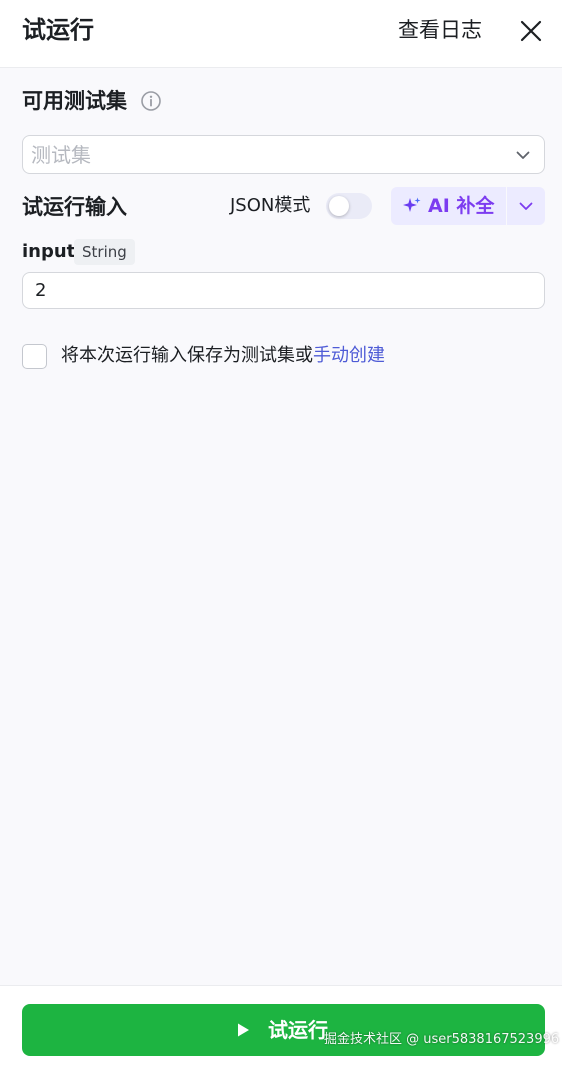 Image resolution: width=562 pixels, height=1066 pixels. Describe the element at coordinates (281, 34) in the screenshot. I see `panel-header: 试运行 查看日志` at that location.